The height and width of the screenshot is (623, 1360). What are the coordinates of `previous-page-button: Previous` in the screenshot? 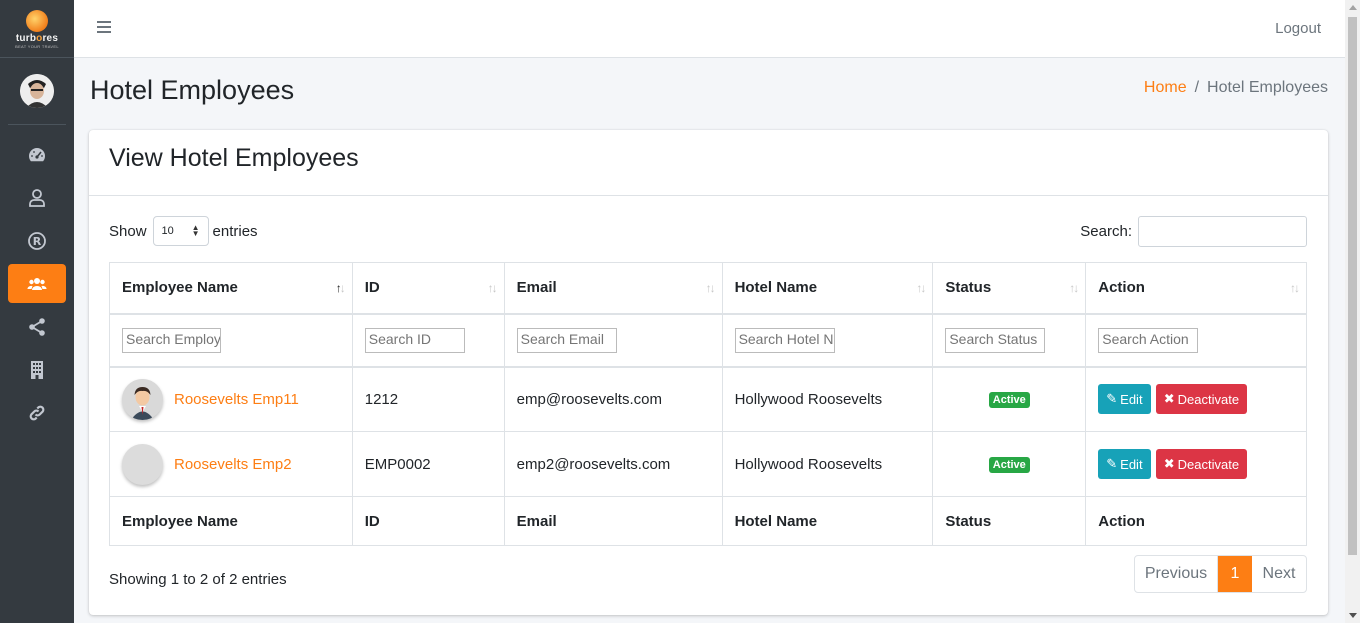 It's located at (1176, 574).